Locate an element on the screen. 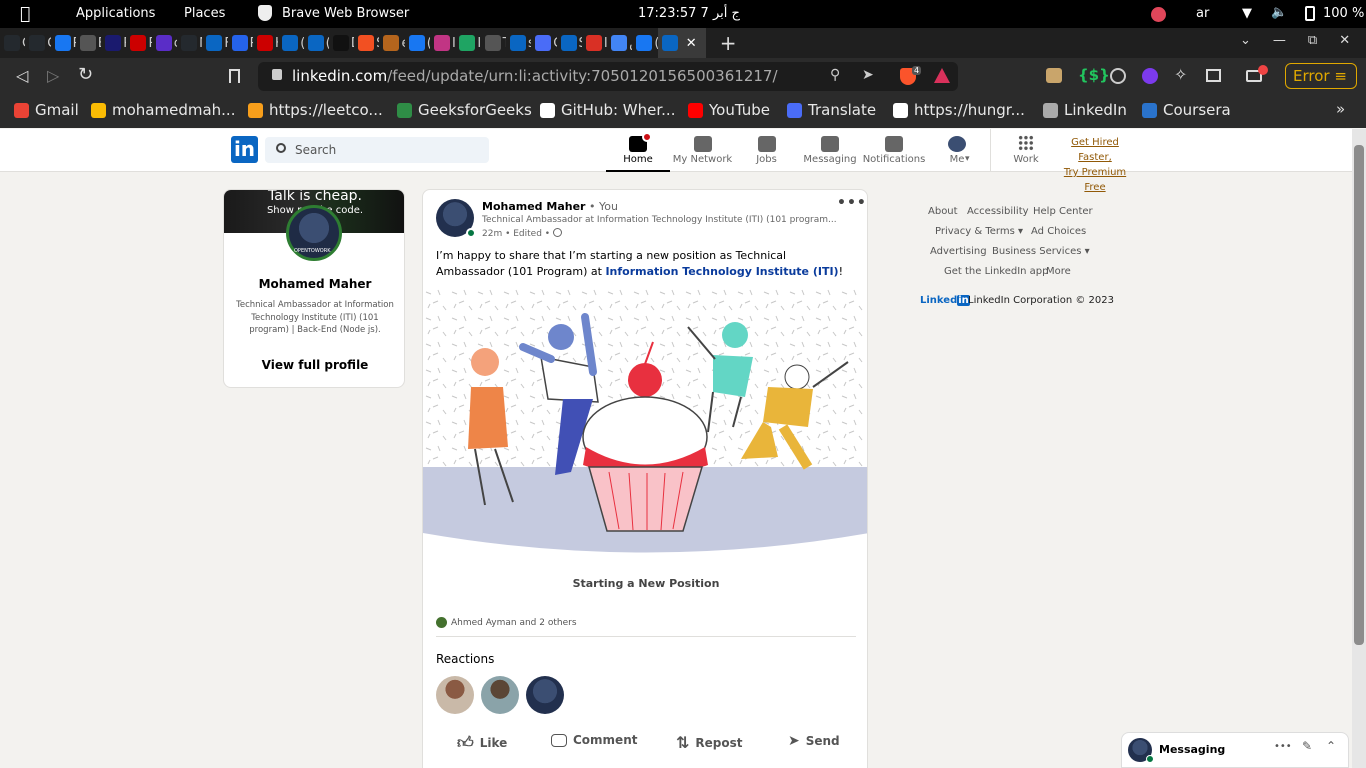 This screenshot has width=1366, height=768. forward-icon: ▷ is located at coordinates (53, 75).